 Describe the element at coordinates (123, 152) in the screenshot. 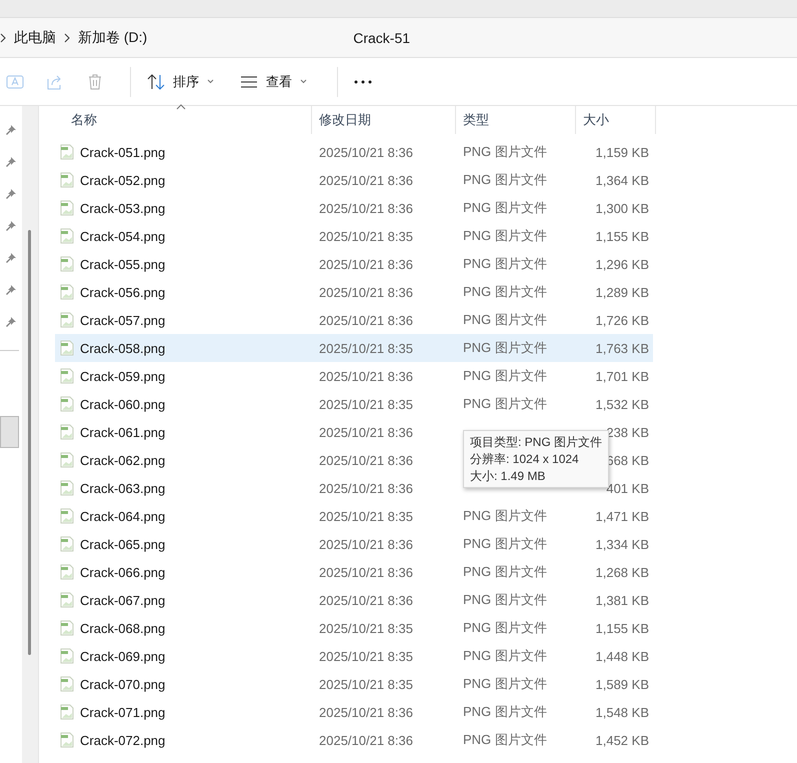

I see `file-name: Crack-051.png` at that location.